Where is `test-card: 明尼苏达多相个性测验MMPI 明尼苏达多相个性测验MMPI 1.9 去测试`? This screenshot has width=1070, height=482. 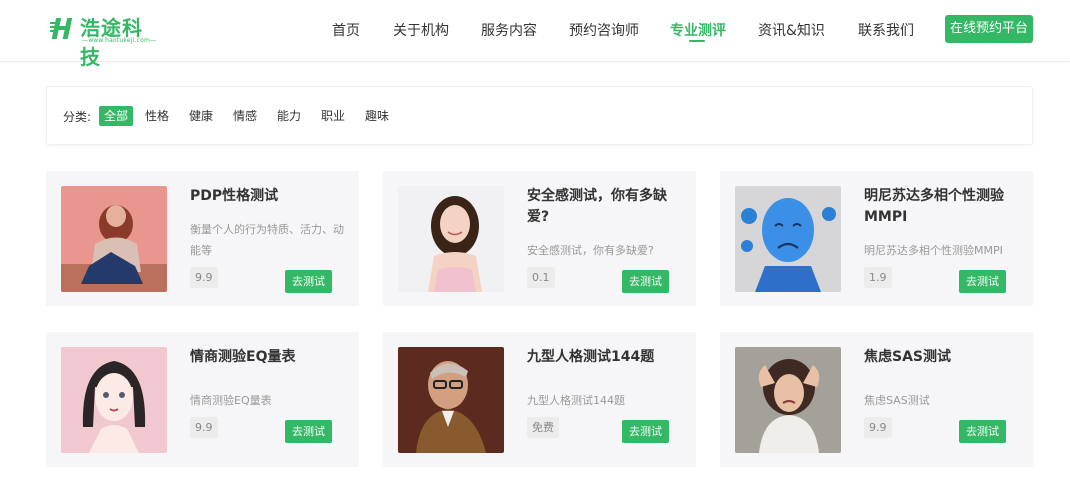
test-card: 明尼苏达多相个性测验MMPI 明尼苏达多相个性测验MMPI 1.9 去测试 is located at coordinates (876, 238).